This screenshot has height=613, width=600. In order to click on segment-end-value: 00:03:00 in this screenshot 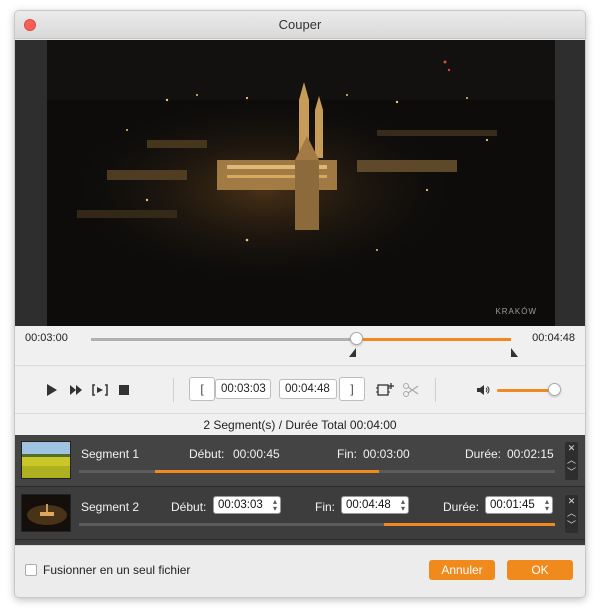, I will do `click(386, 454)`.